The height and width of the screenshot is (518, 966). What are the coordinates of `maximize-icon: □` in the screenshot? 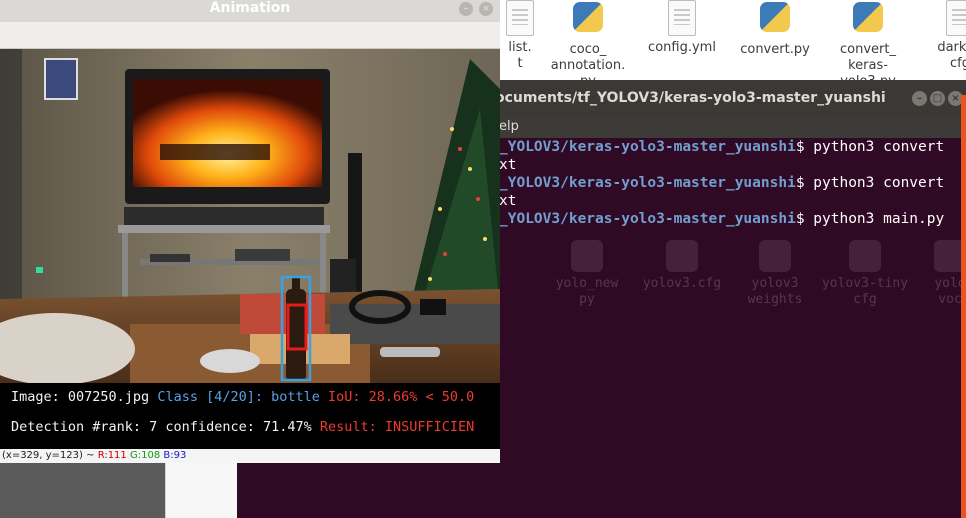 It's located at (937, 98).